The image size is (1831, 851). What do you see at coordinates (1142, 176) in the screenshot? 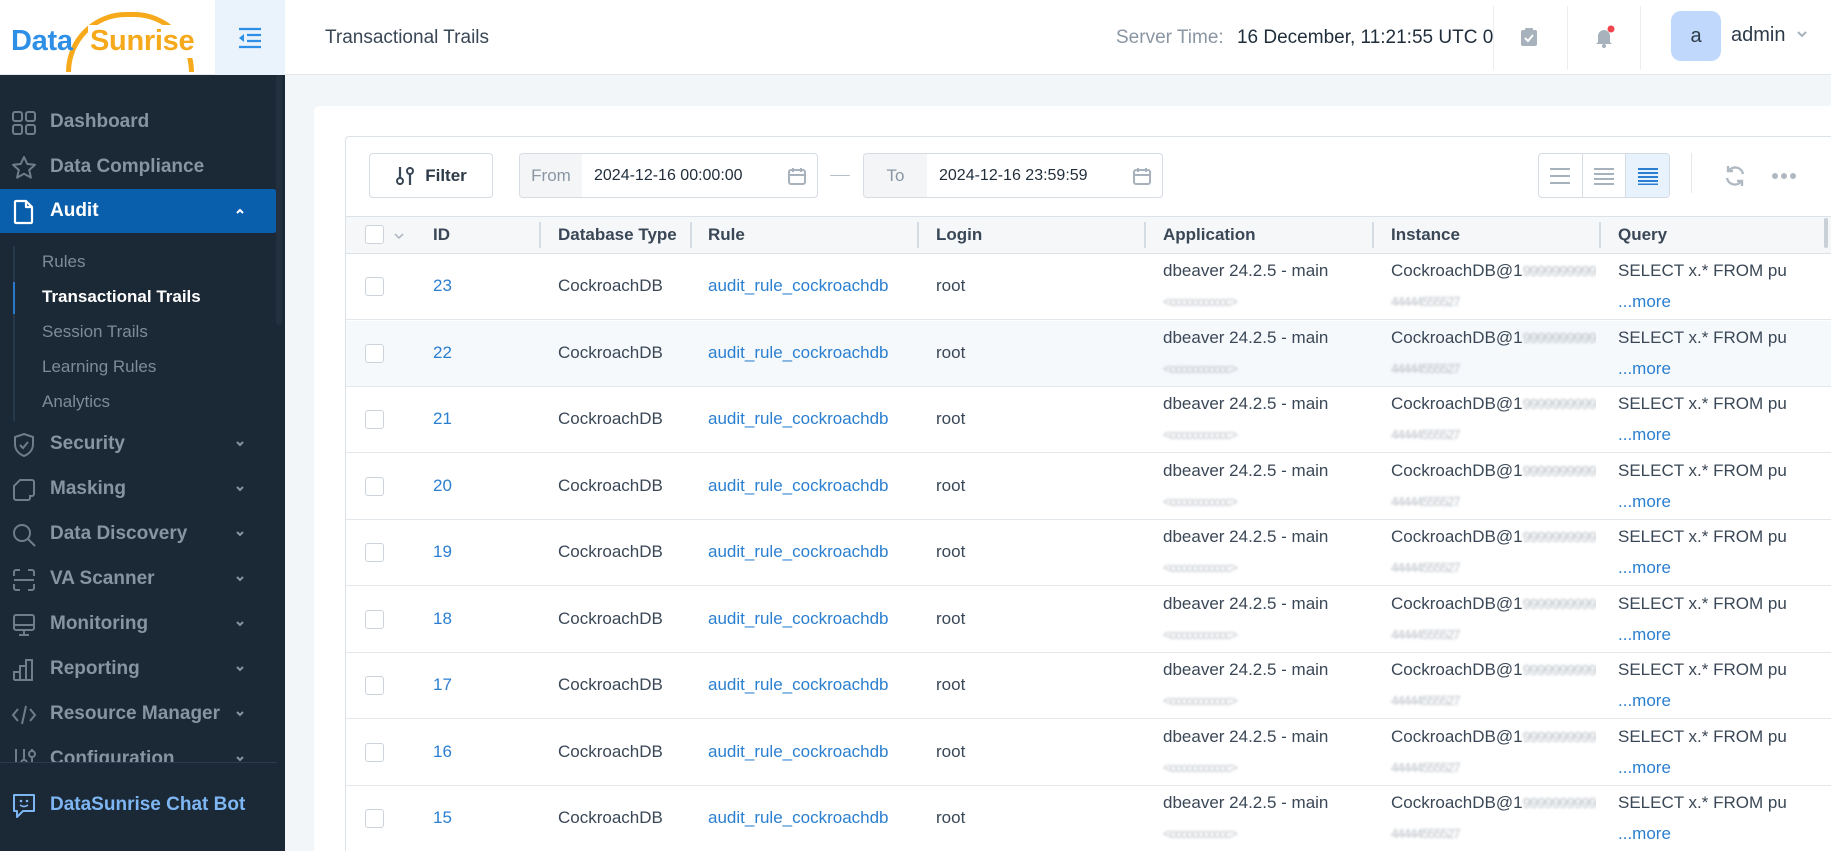
I see `date-to-calendar-button` at bounding box center [1142, 176].